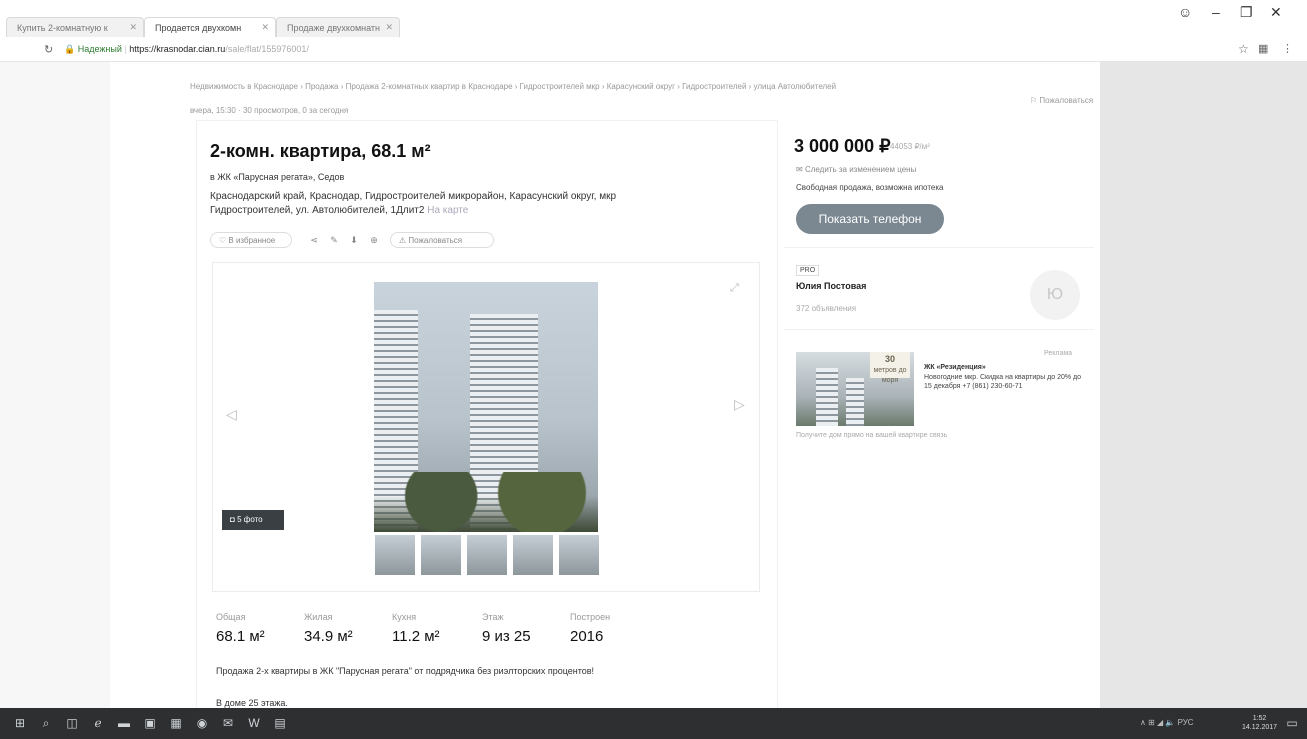 This screenshot has width=1307, height=739. What do you see at coordinates (374, 240) in the screenshot?
I see `print-icon: ⊕` at bounding box center [374, 240].